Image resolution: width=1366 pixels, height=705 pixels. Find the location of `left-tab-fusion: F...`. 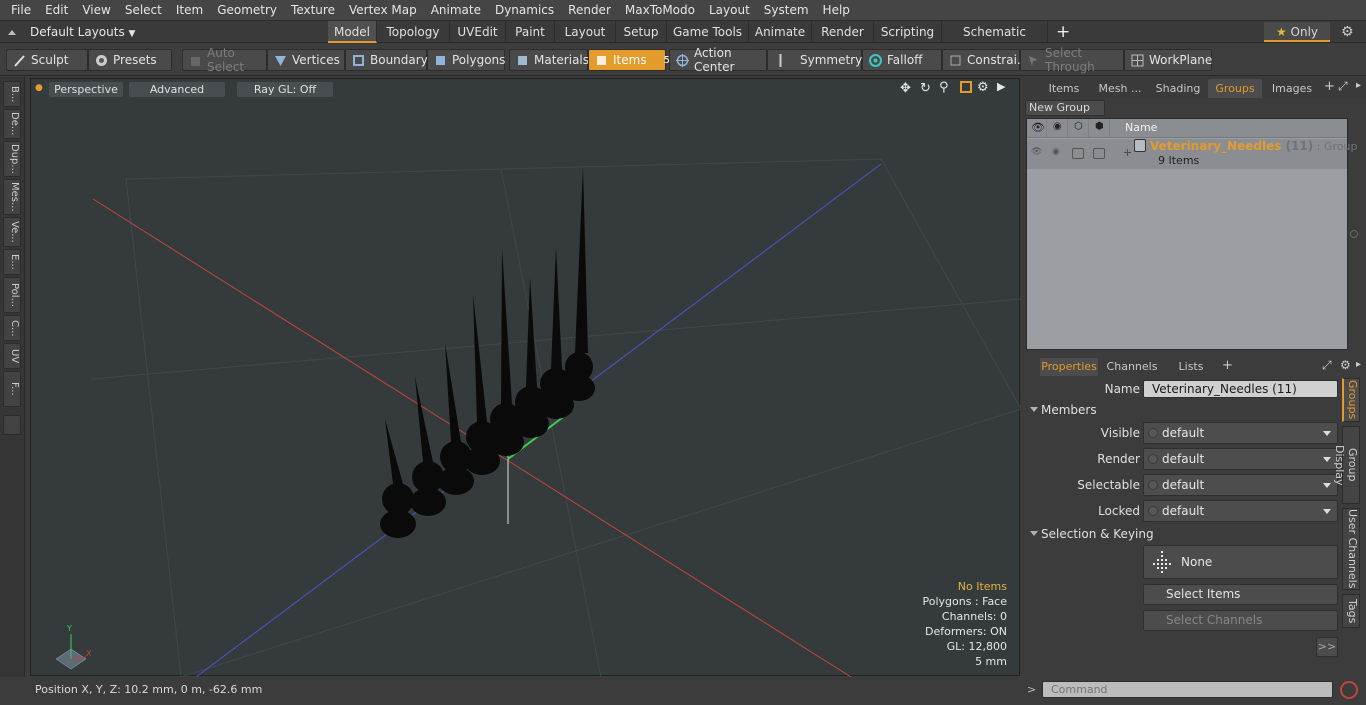

left-tab-fusion: F... is located at coordinates (12, 389).